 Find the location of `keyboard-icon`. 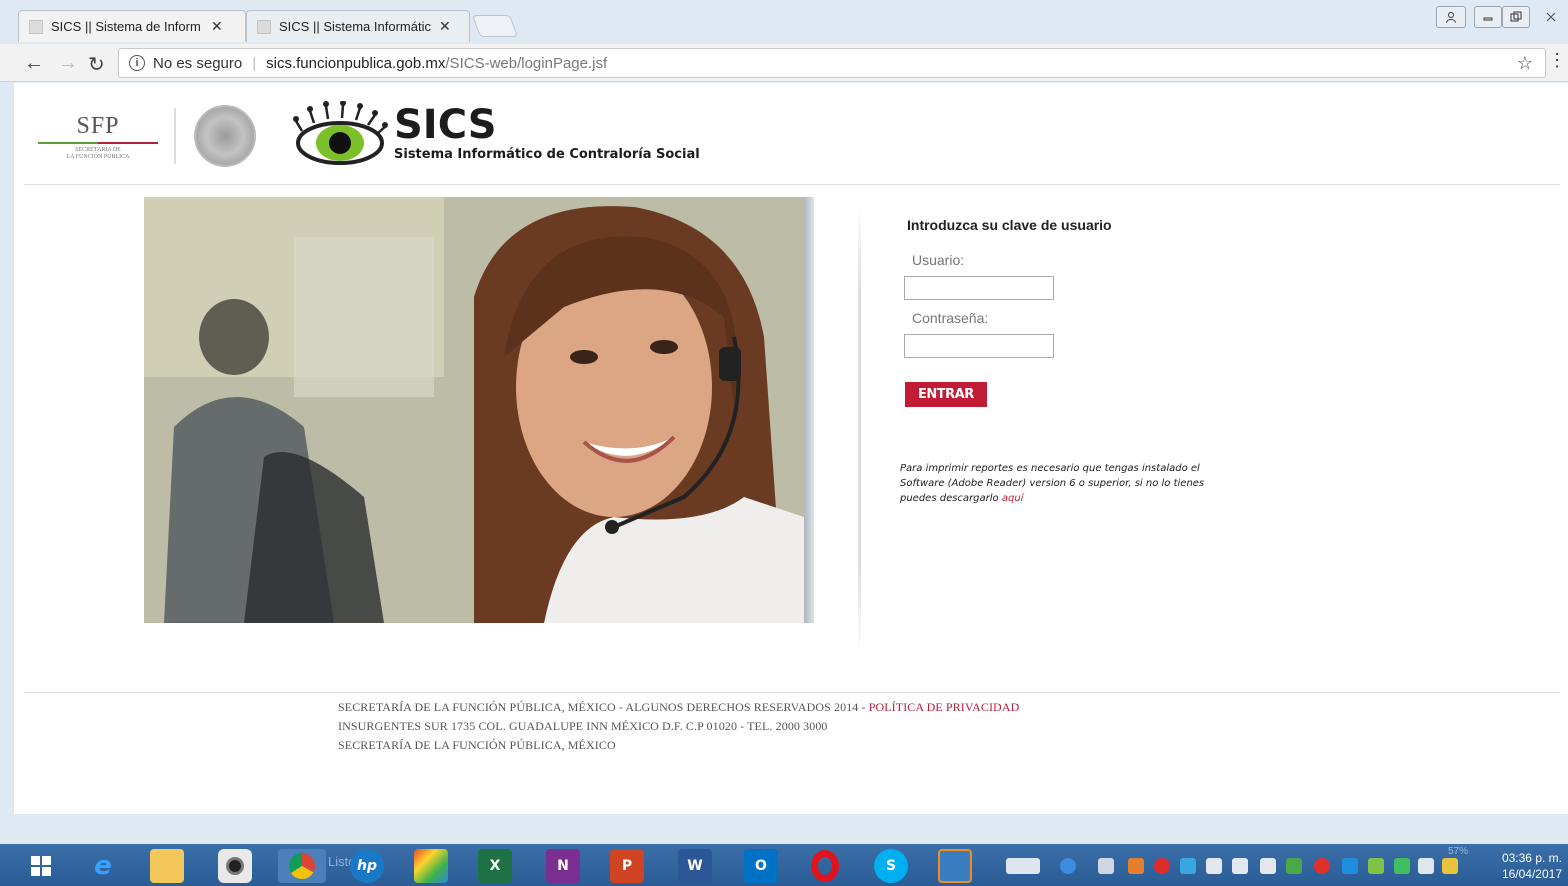

keyboard-icon is located at coordinates (1023, 866).